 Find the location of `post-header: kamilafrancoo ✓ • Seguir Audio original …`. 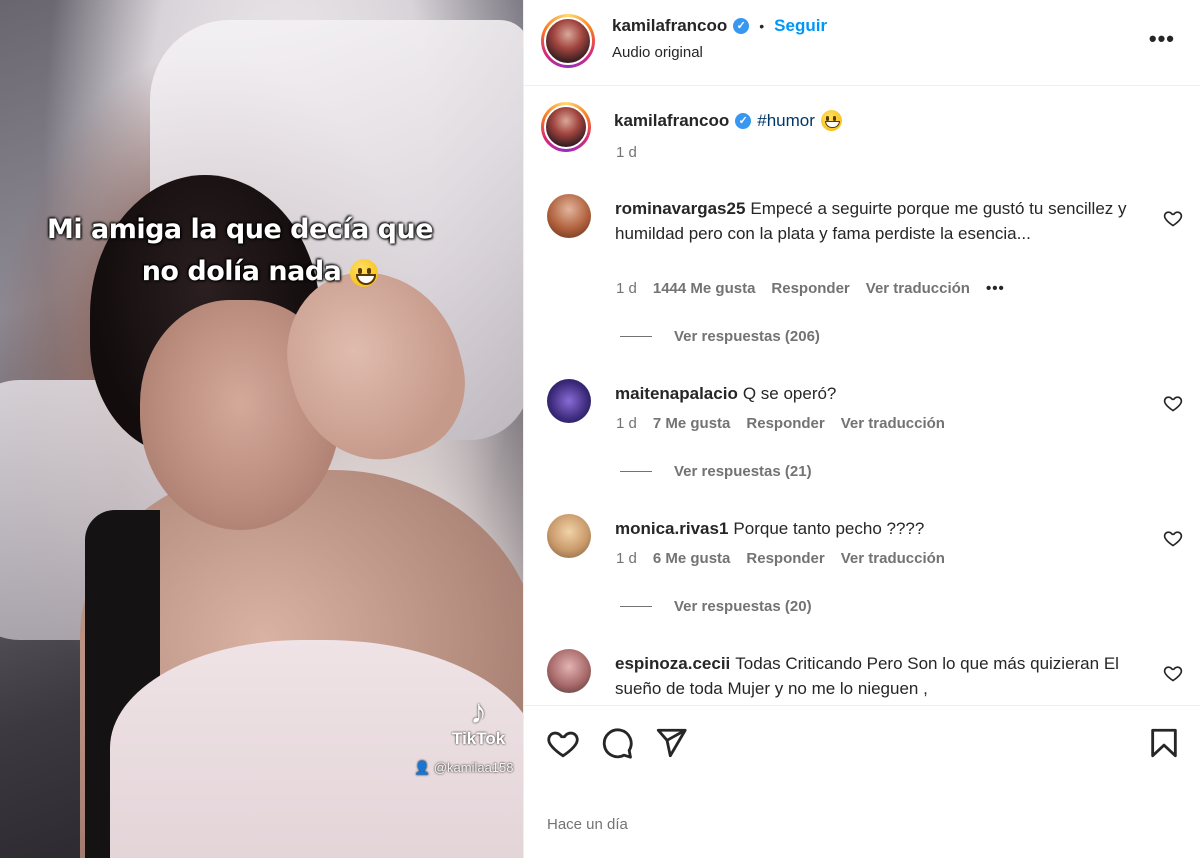

post-header: kamilafrancoo ✓ • Seguir Audio original … is located at coordinates (862, 43).